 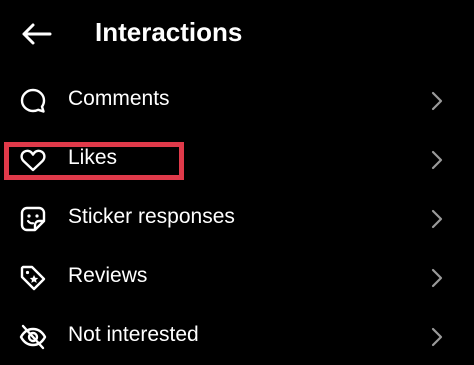 What do you see at coordinates (33, 160) in the screenshot?
I see `heart-icon` at bounding box center [33, 160].